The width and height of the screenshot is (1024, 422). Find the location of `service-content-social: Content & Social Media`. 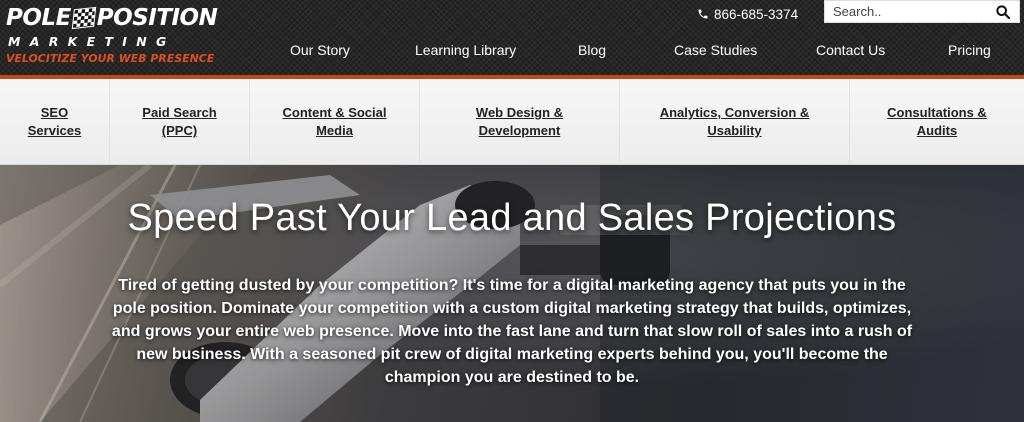

service-content-social: Content & Social Media is located at coordinates (335, 122).